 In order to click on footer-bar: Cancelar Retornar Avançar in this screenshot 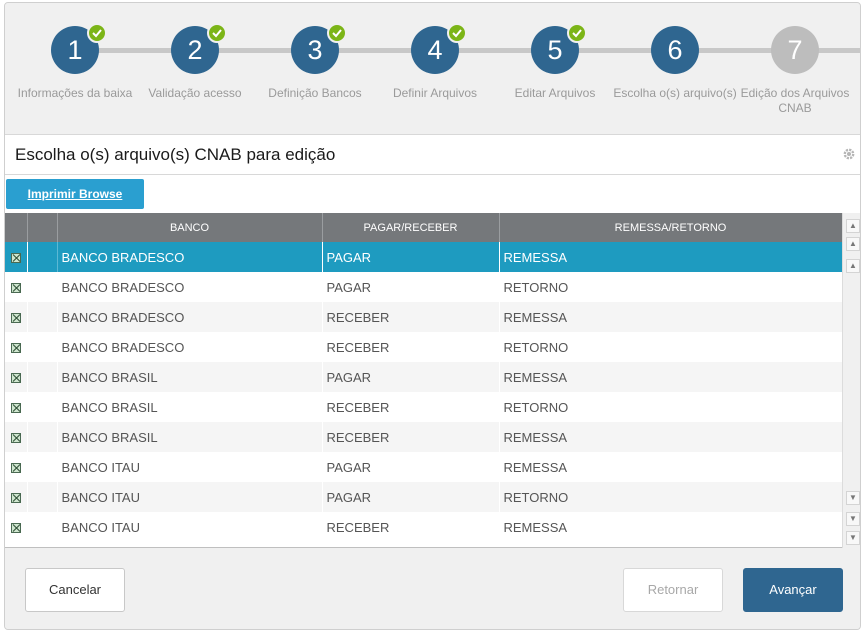, I will do `click(432, 589)`.